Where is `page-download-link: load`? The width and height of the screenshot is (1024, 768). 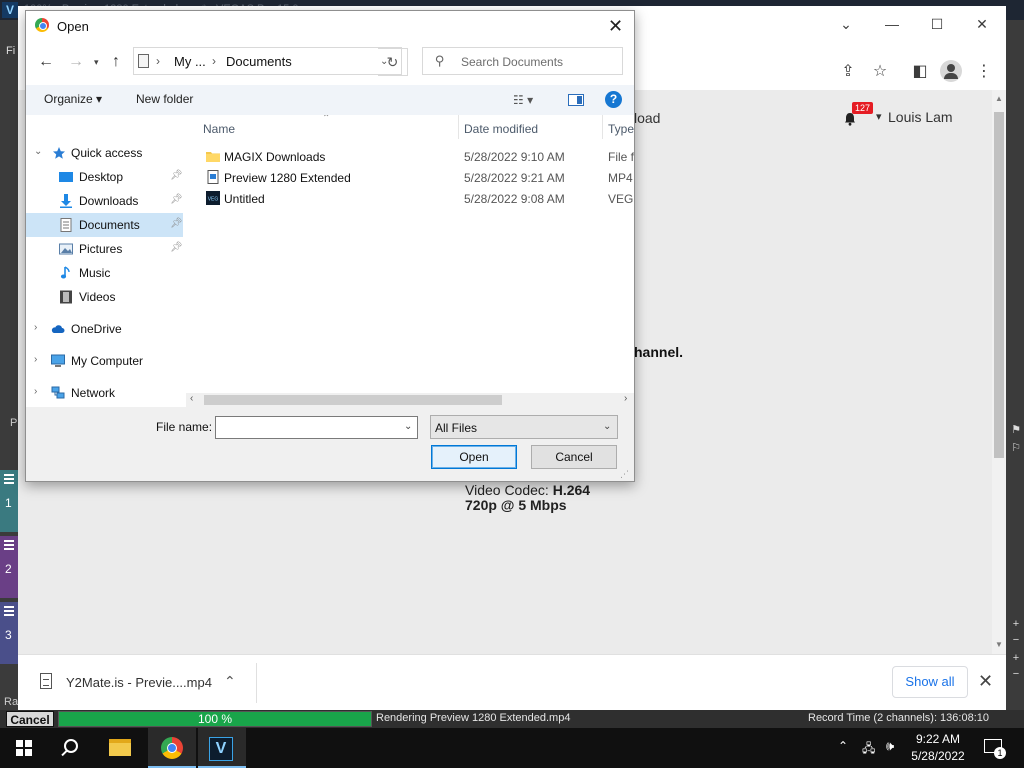
page-download-link: load is located at coordinates (647, 118).